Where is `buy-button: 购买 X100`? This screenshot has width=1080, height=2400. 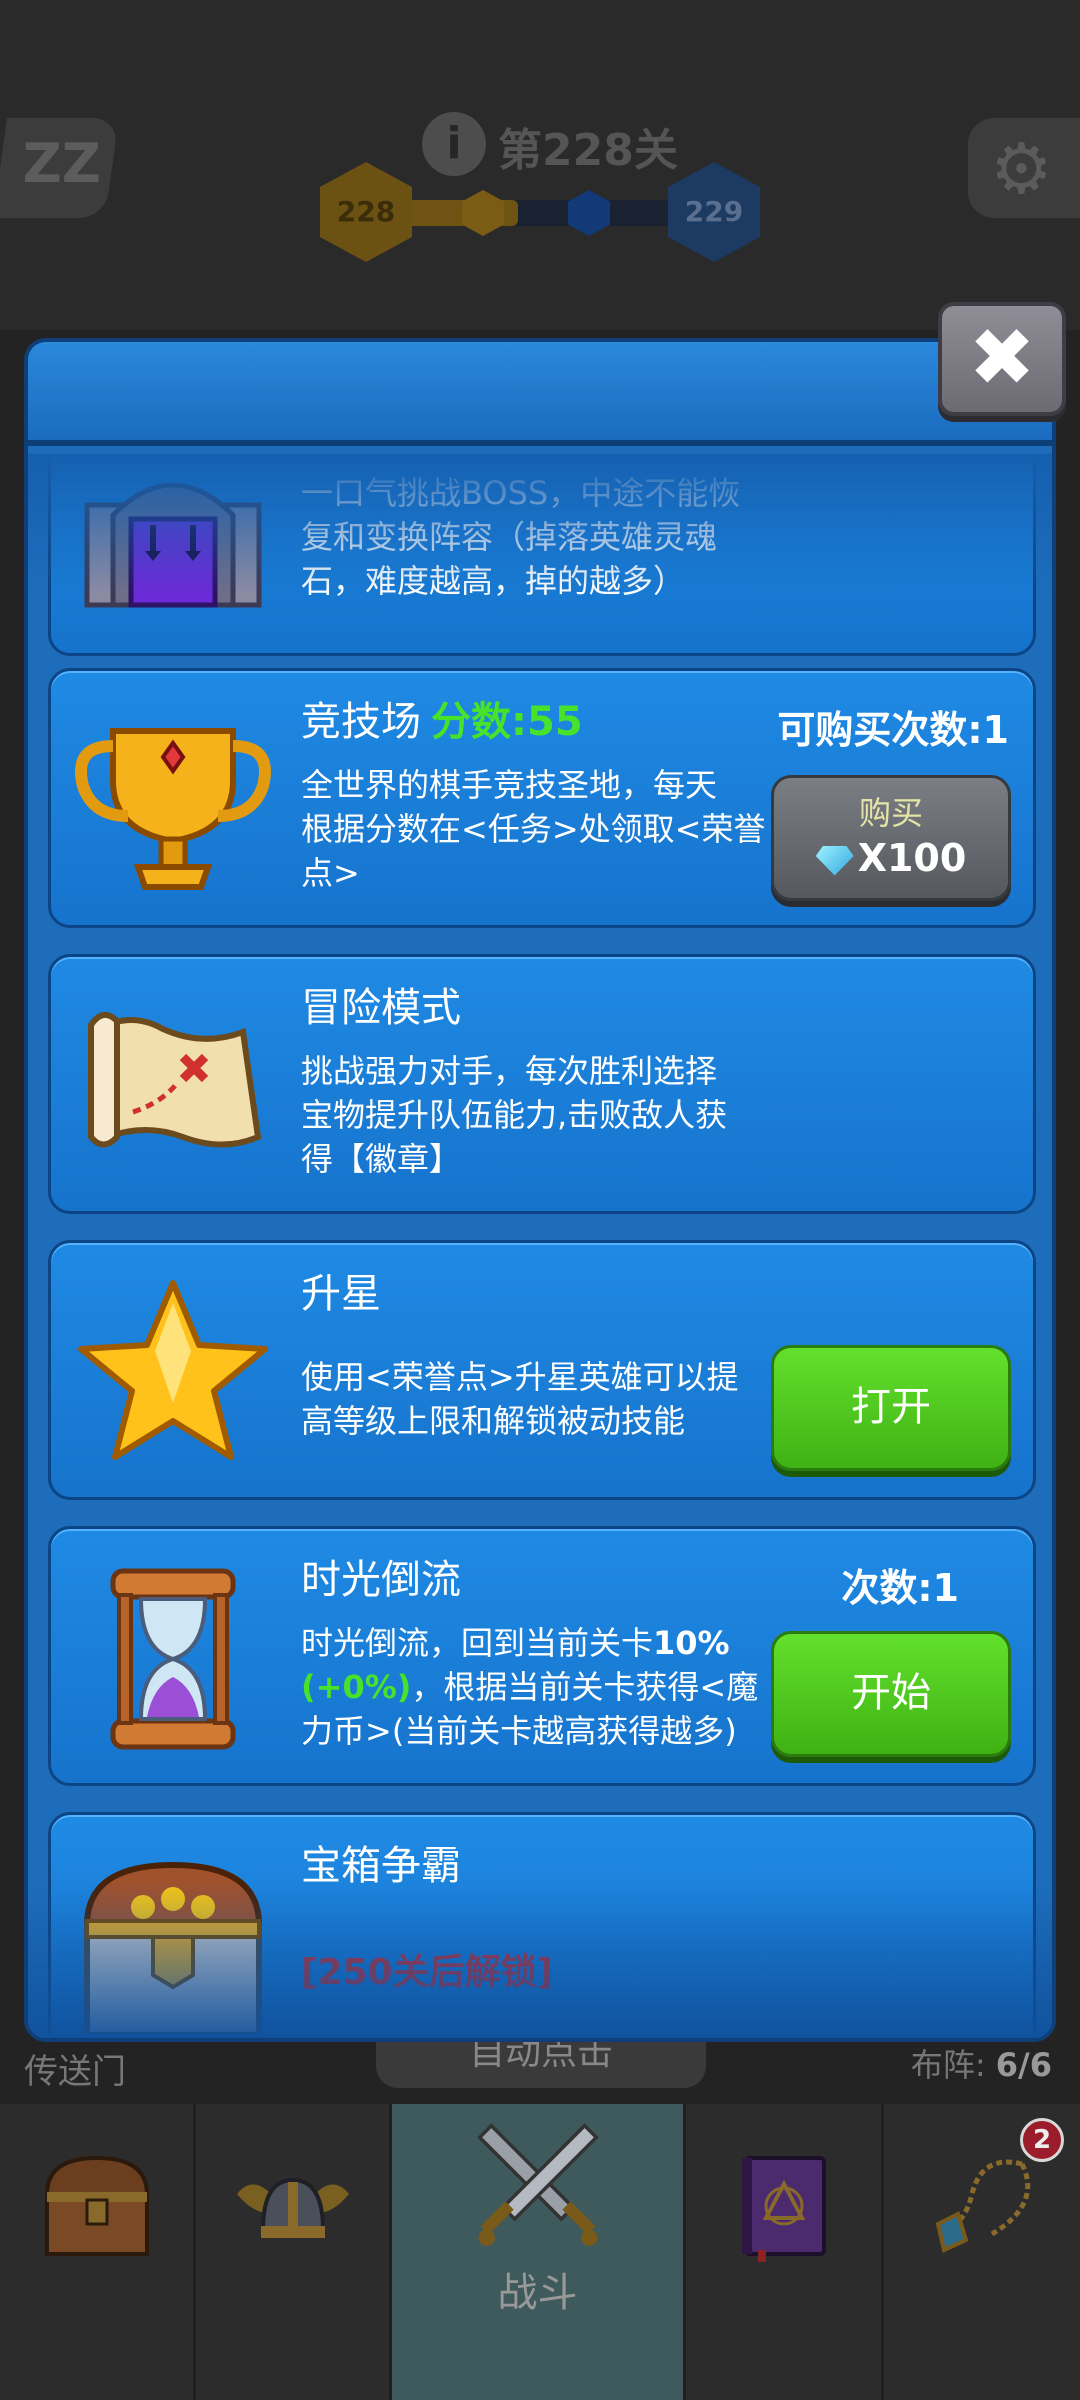 buy-button: 购买 X100 is located at coordinates (891, 838).